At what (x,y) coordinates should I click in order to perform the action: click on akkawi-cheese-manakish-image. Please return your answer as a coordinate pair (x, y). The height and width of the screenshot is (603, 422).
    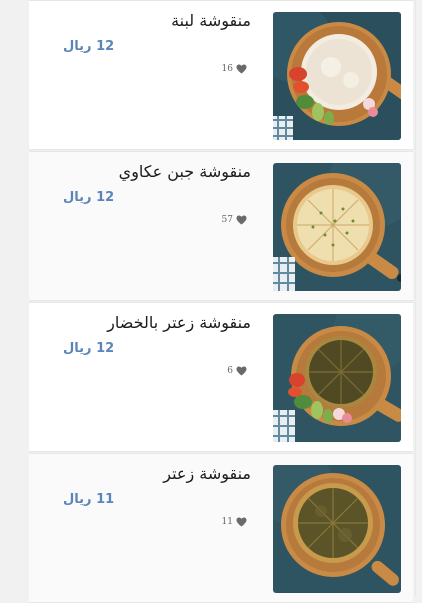
    Looking at the image, I should click on (337, 227).